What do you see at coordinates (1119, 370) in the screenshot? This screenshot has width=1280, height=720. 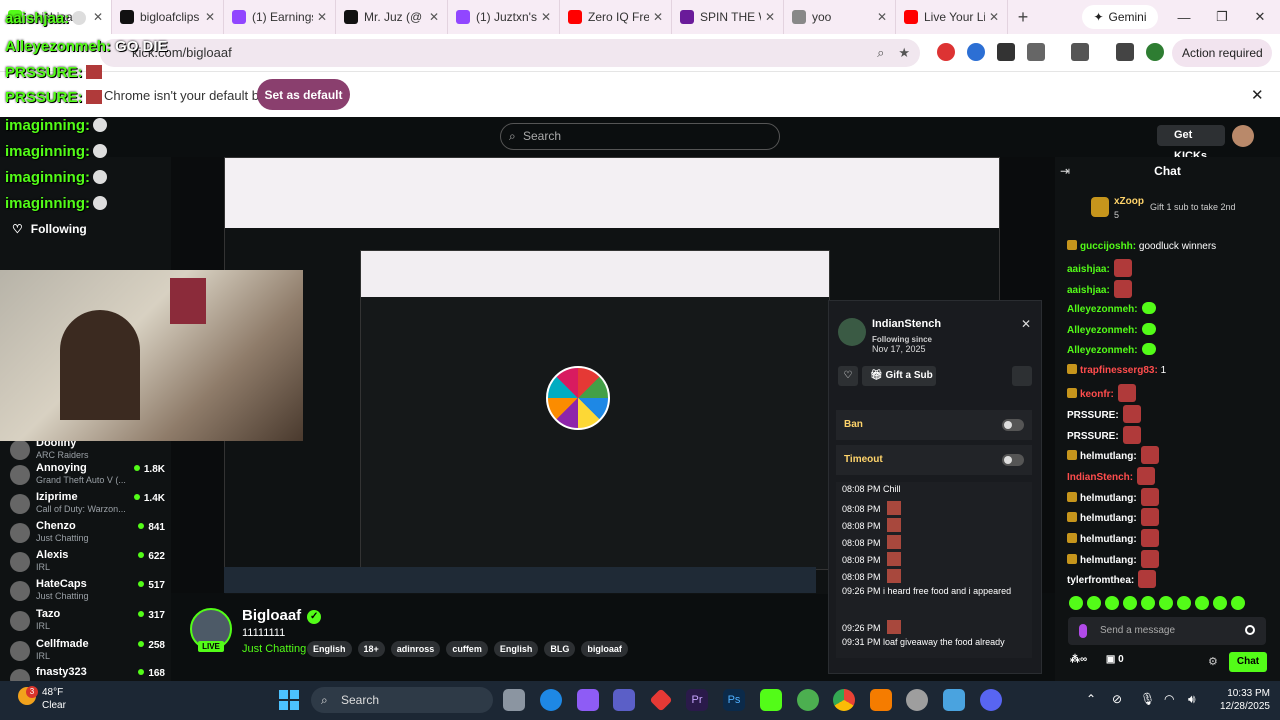 I see `chat-username: trapfinesserg83:` at bounding box center [1119, 370].